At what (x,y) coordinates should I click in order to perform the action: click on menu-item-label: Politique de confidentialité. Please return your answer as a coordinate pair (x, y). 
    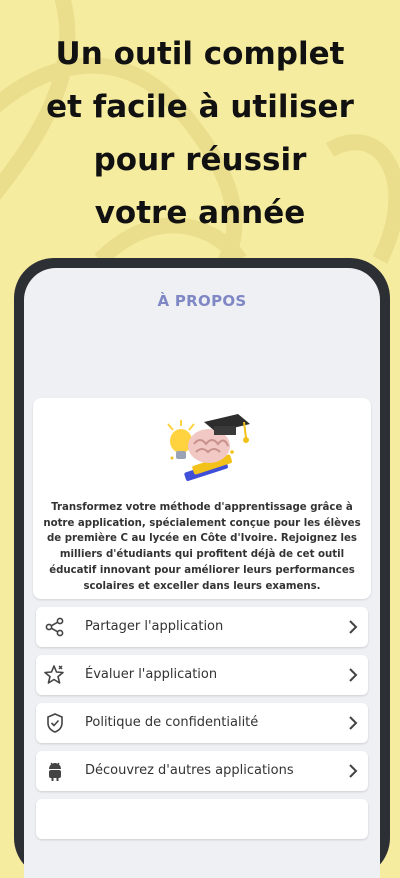
    Looking at the image, I should click on (172, 722).